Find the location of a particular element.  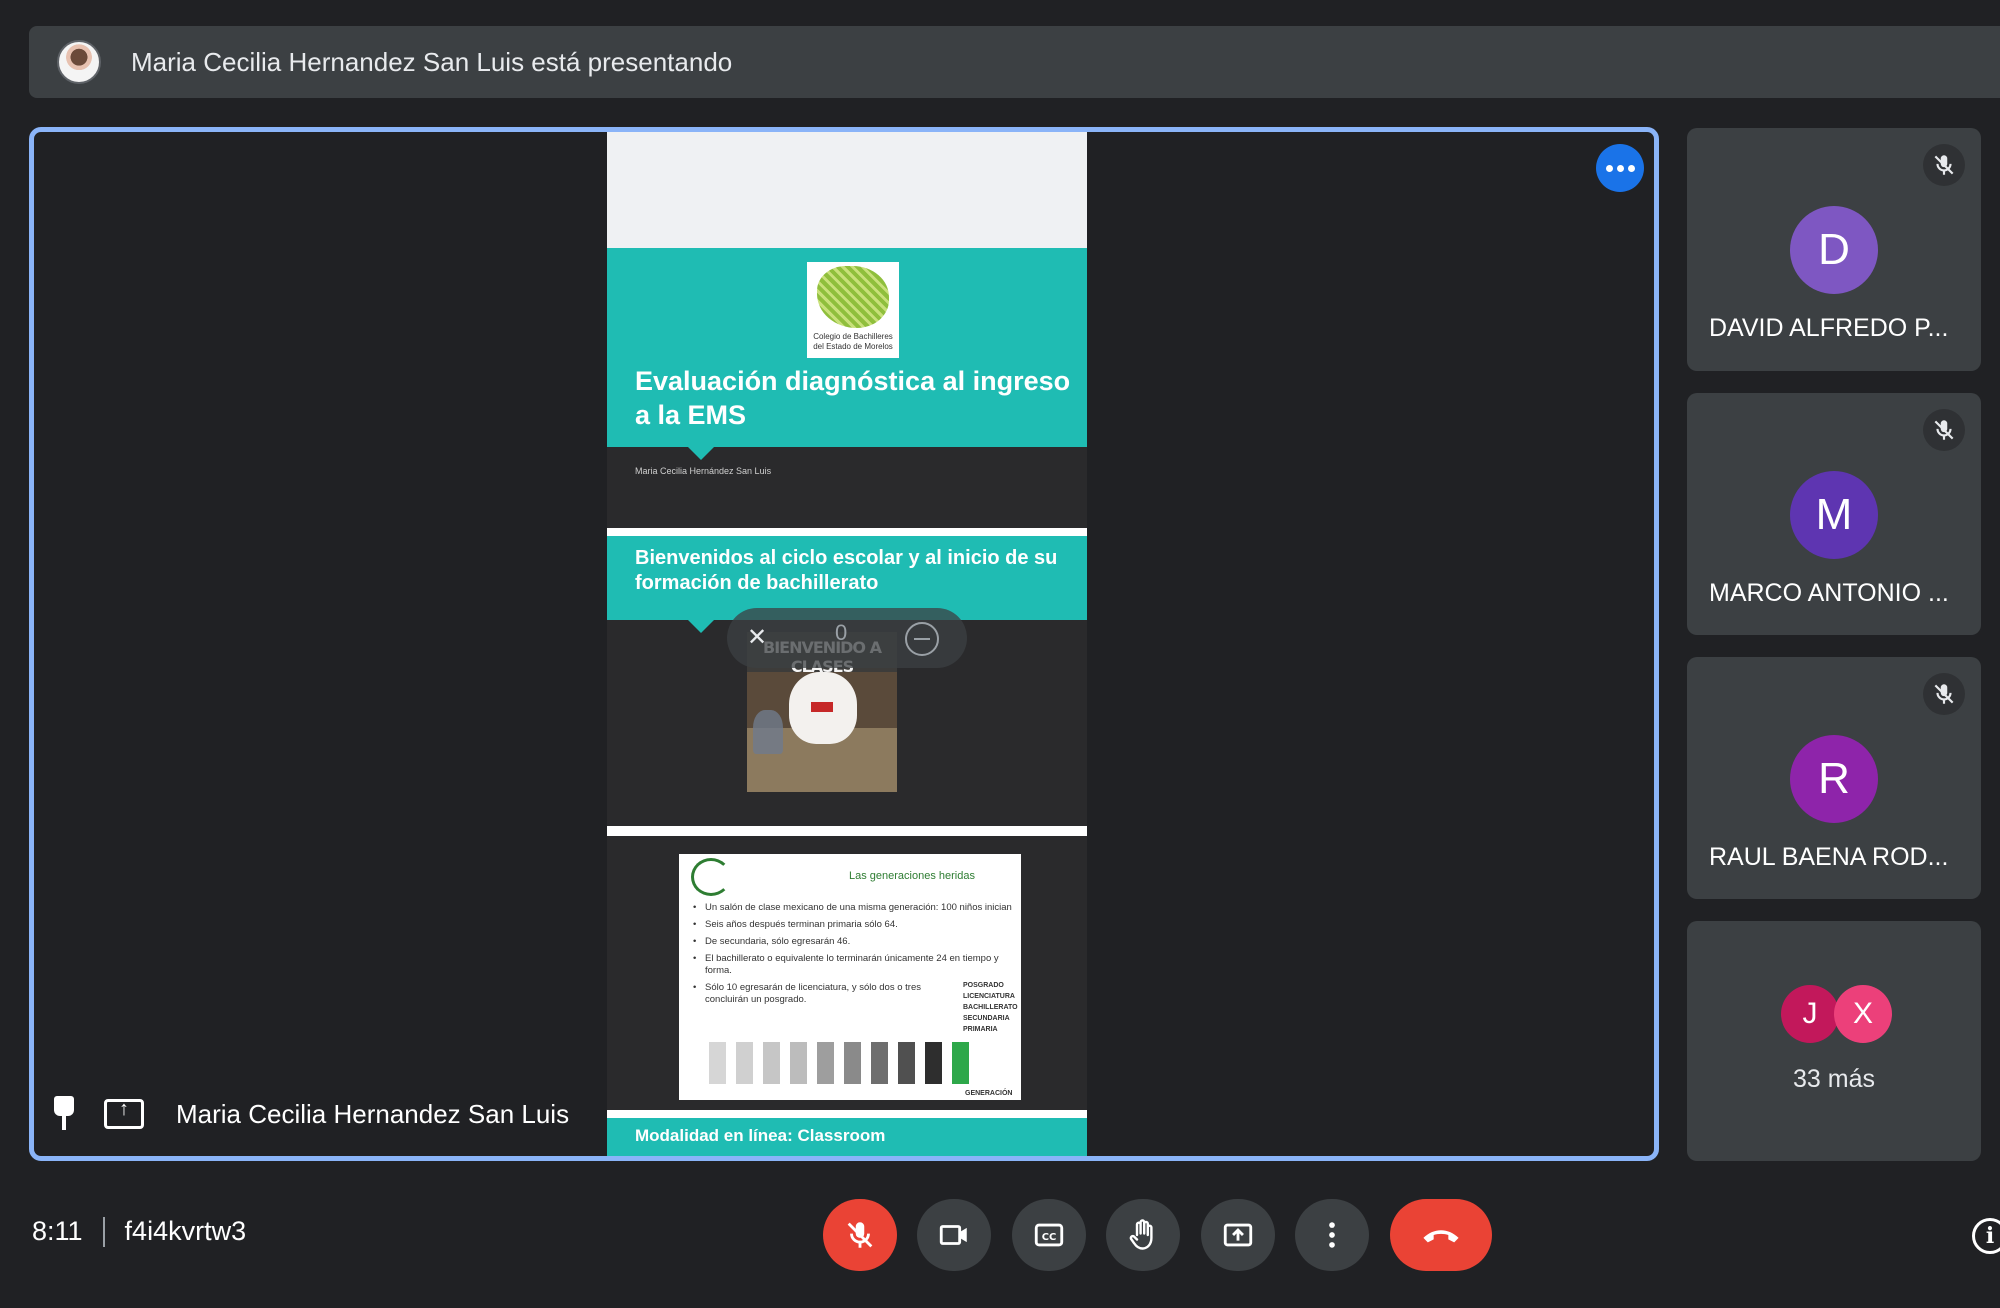

slide2-top-edge is located at coordinates (847, 532).